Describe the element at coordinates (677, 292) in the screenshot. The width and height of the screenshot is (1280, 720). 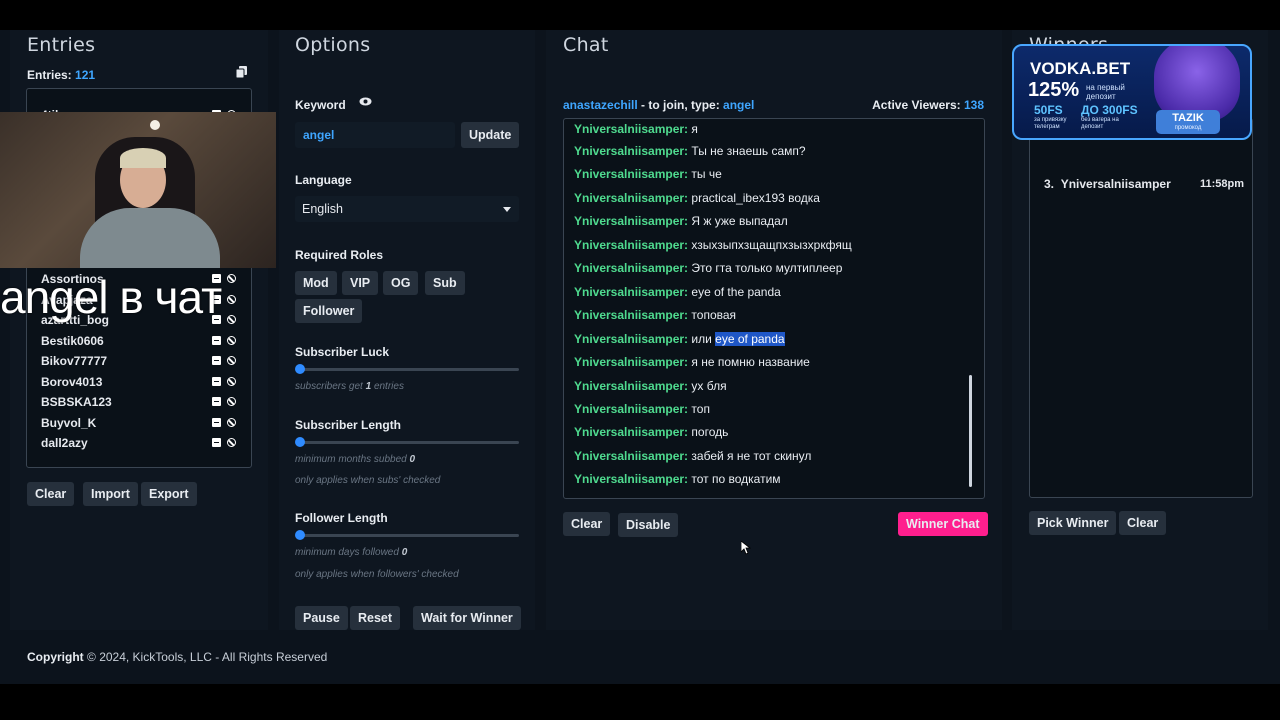
I see `chat-message: Yniversalniisamper: eye of the panda` at that location.